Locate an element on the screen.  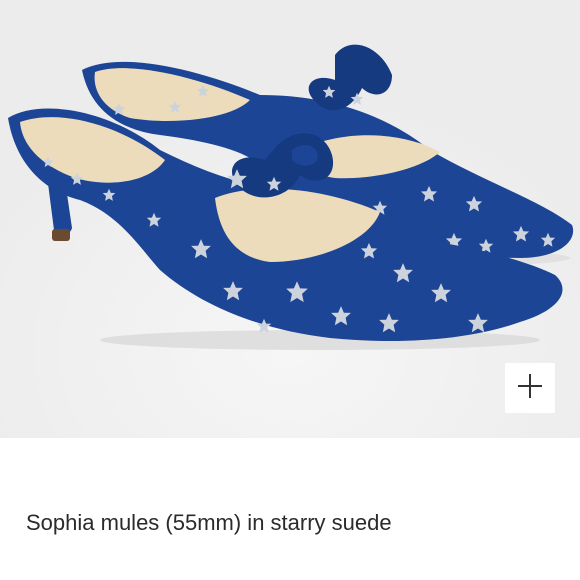
zoom-button is located at coordinates (530, 388).